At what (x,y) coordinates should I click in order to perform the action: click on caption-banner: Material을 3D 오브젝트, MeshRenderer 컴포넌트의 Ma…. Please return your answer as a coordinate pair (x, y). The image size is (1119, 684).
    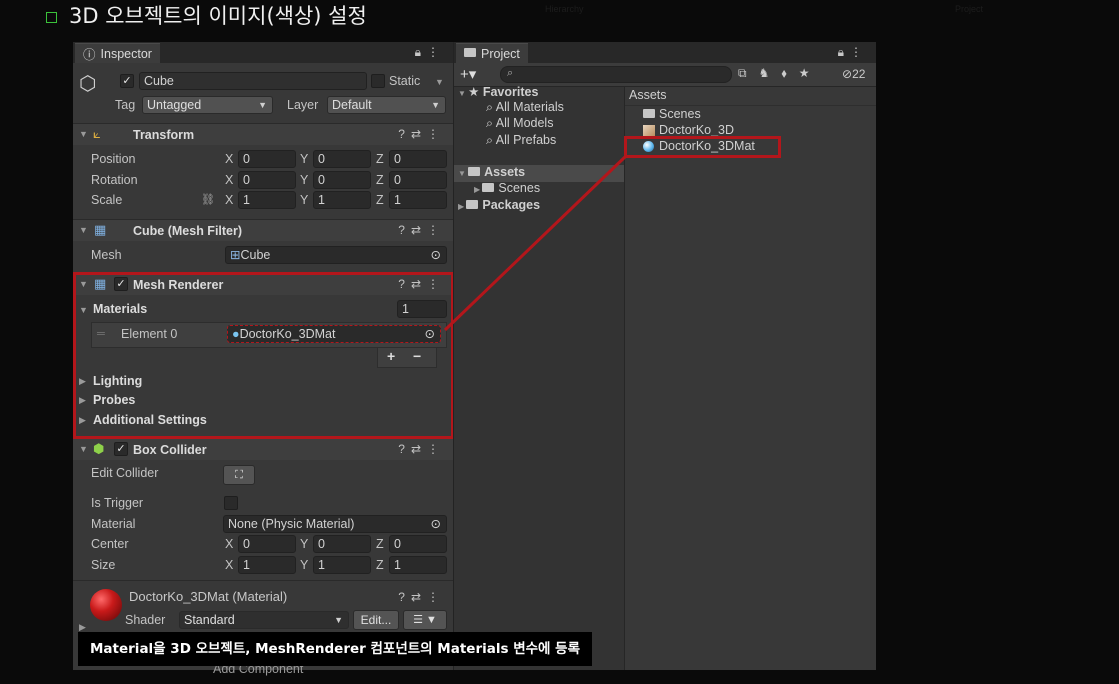
    Looking at the image, I should click on (335, 649).